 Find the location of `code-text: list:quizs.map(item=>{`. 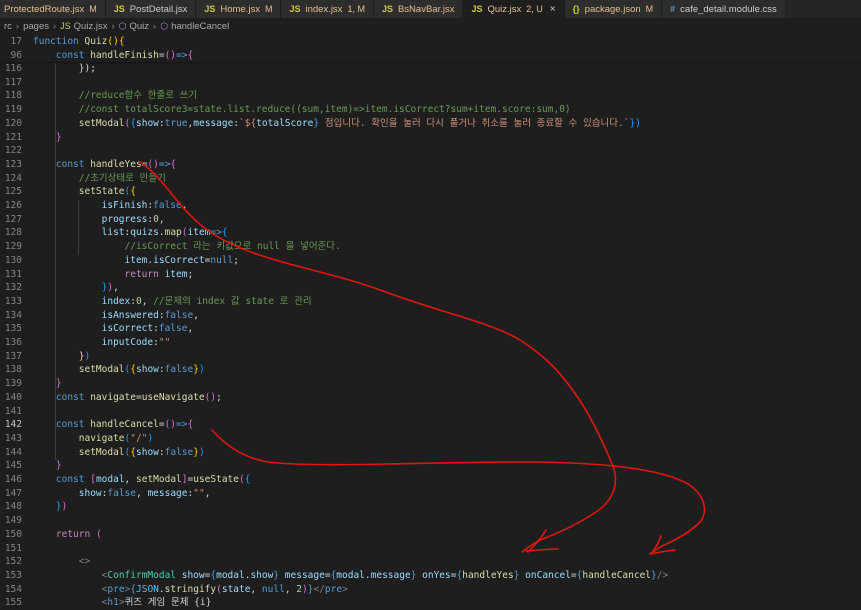

code-text: list:quizs.map(item=>{ is located at coordinates (130, 233).